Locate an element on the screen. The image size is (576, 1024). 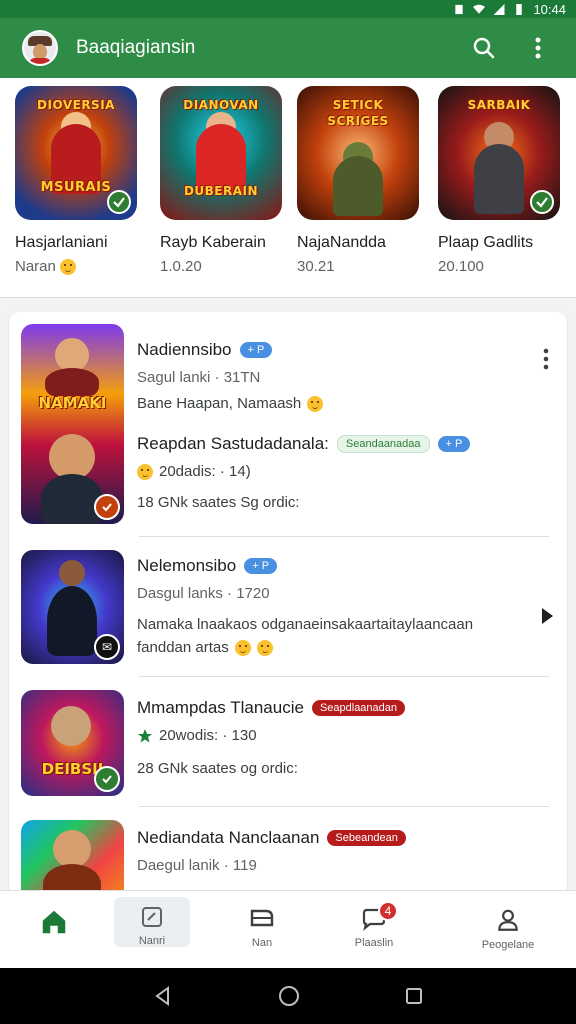
system-navigation-bar is located at coordinates (288, 996).